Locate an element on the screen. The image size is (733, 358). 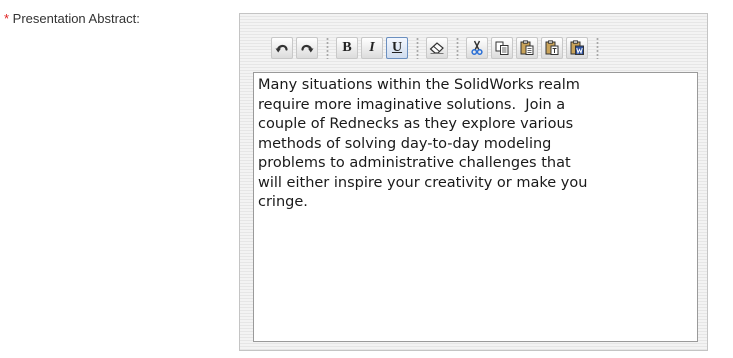
copy-button is located at coordinates (502, 47).